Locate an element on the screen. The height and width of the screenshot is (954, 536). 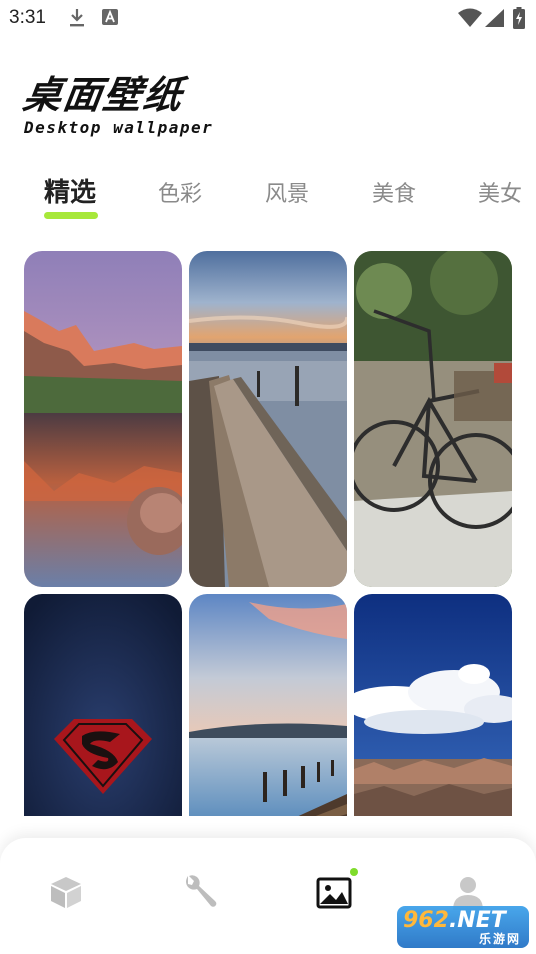
app-title: 桌面壁纸 is located at coordinates (103, 95).